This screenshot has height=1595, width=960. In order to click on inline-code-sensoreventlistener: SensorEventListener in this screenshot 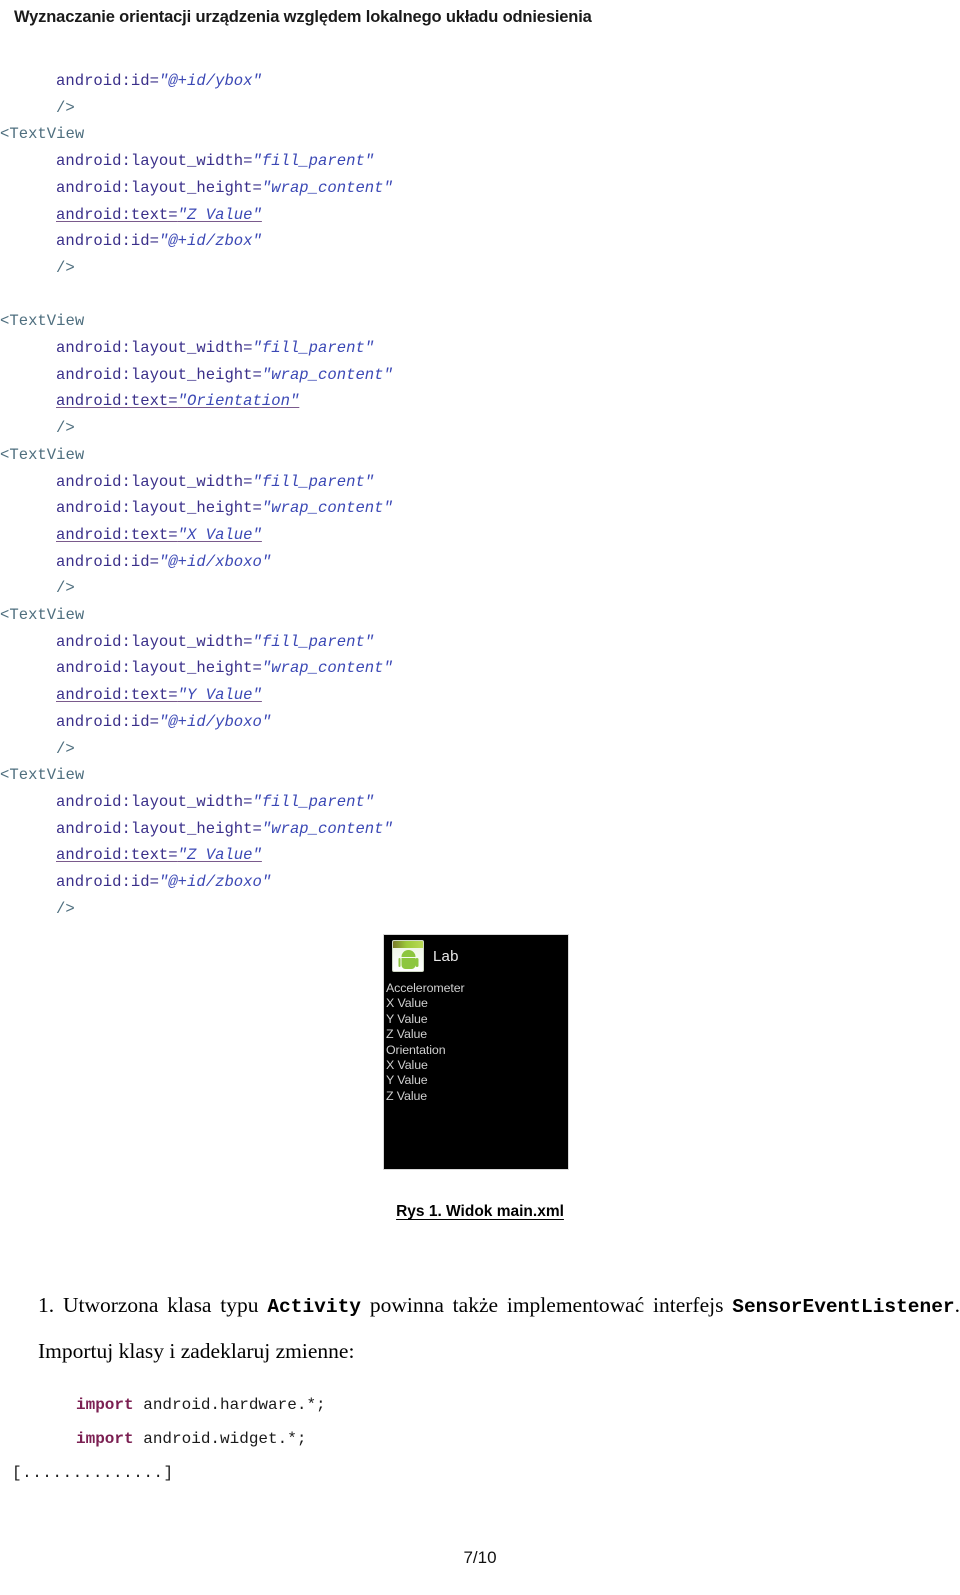, I will do `click(843, 1307)`.